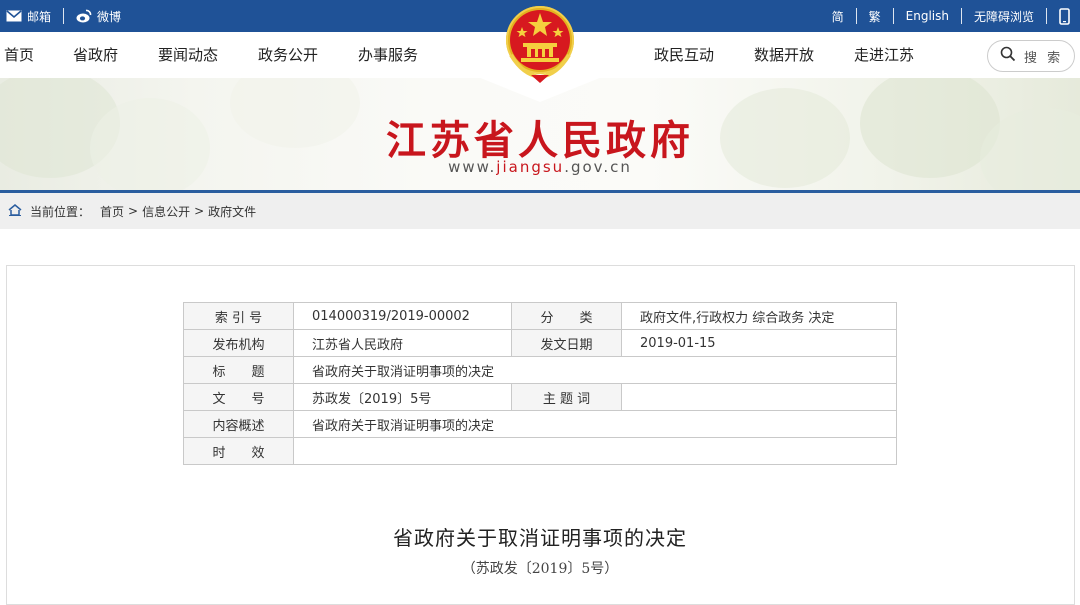 The image size is (1080, 605). Describe the element at coordinates (14, 16) in the screenshot. I see `mail-icon` at that location.